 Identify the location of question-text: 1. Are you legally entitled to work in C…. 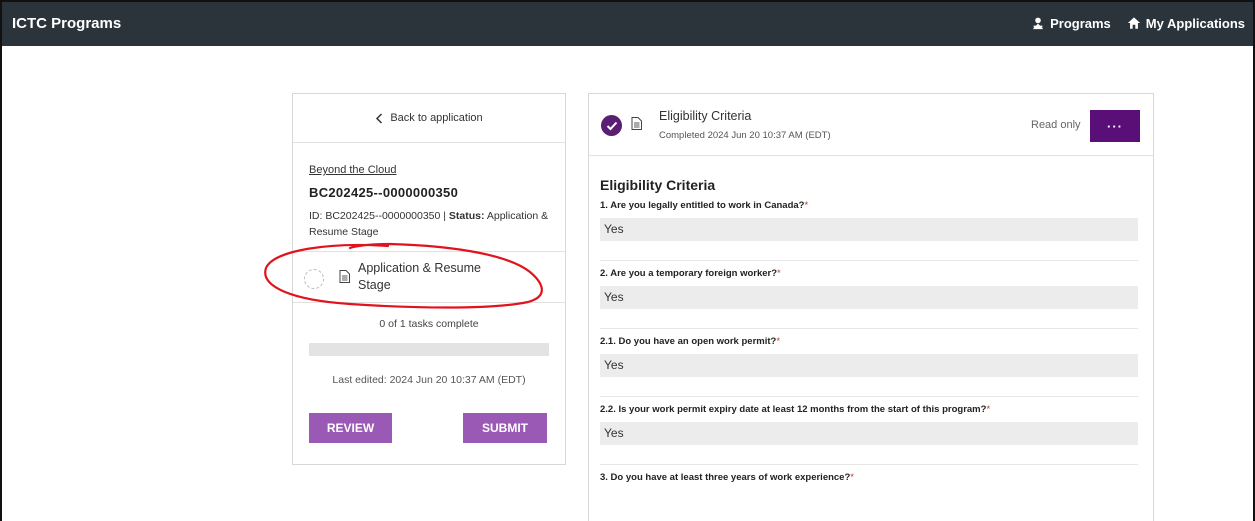
(702, 205).